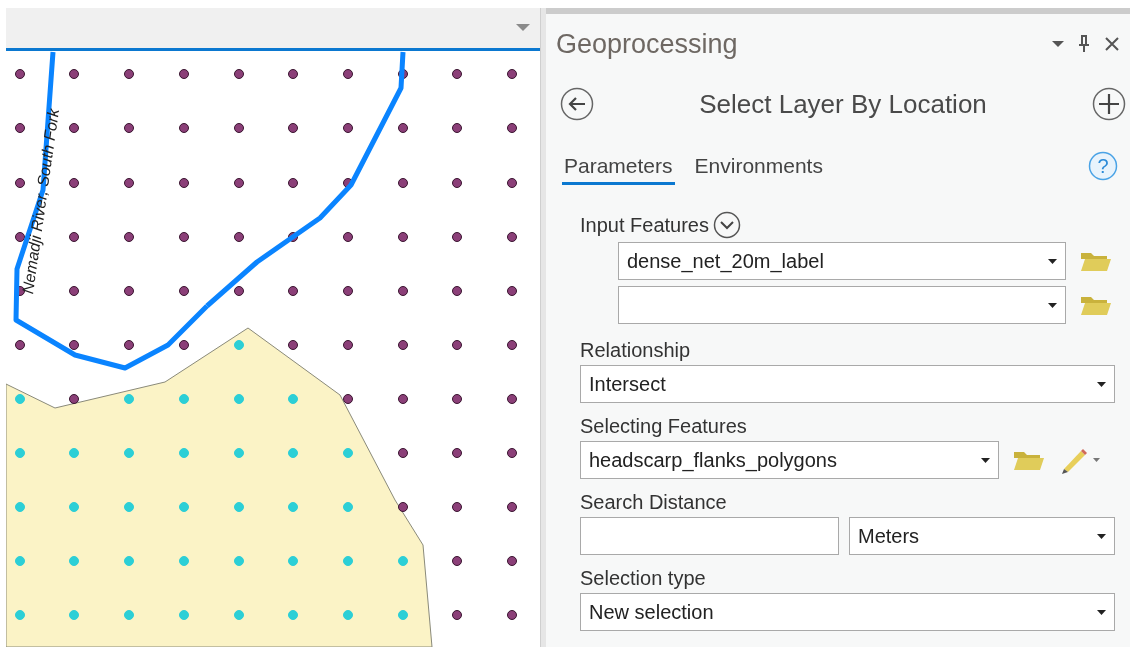 The width and height of the screenshot is (1130, 647). What do you see at coordinates (40, 201) in the screenshot?
I see `river-label: Nemadji River, South Fork` at bounding box center [40, 201].